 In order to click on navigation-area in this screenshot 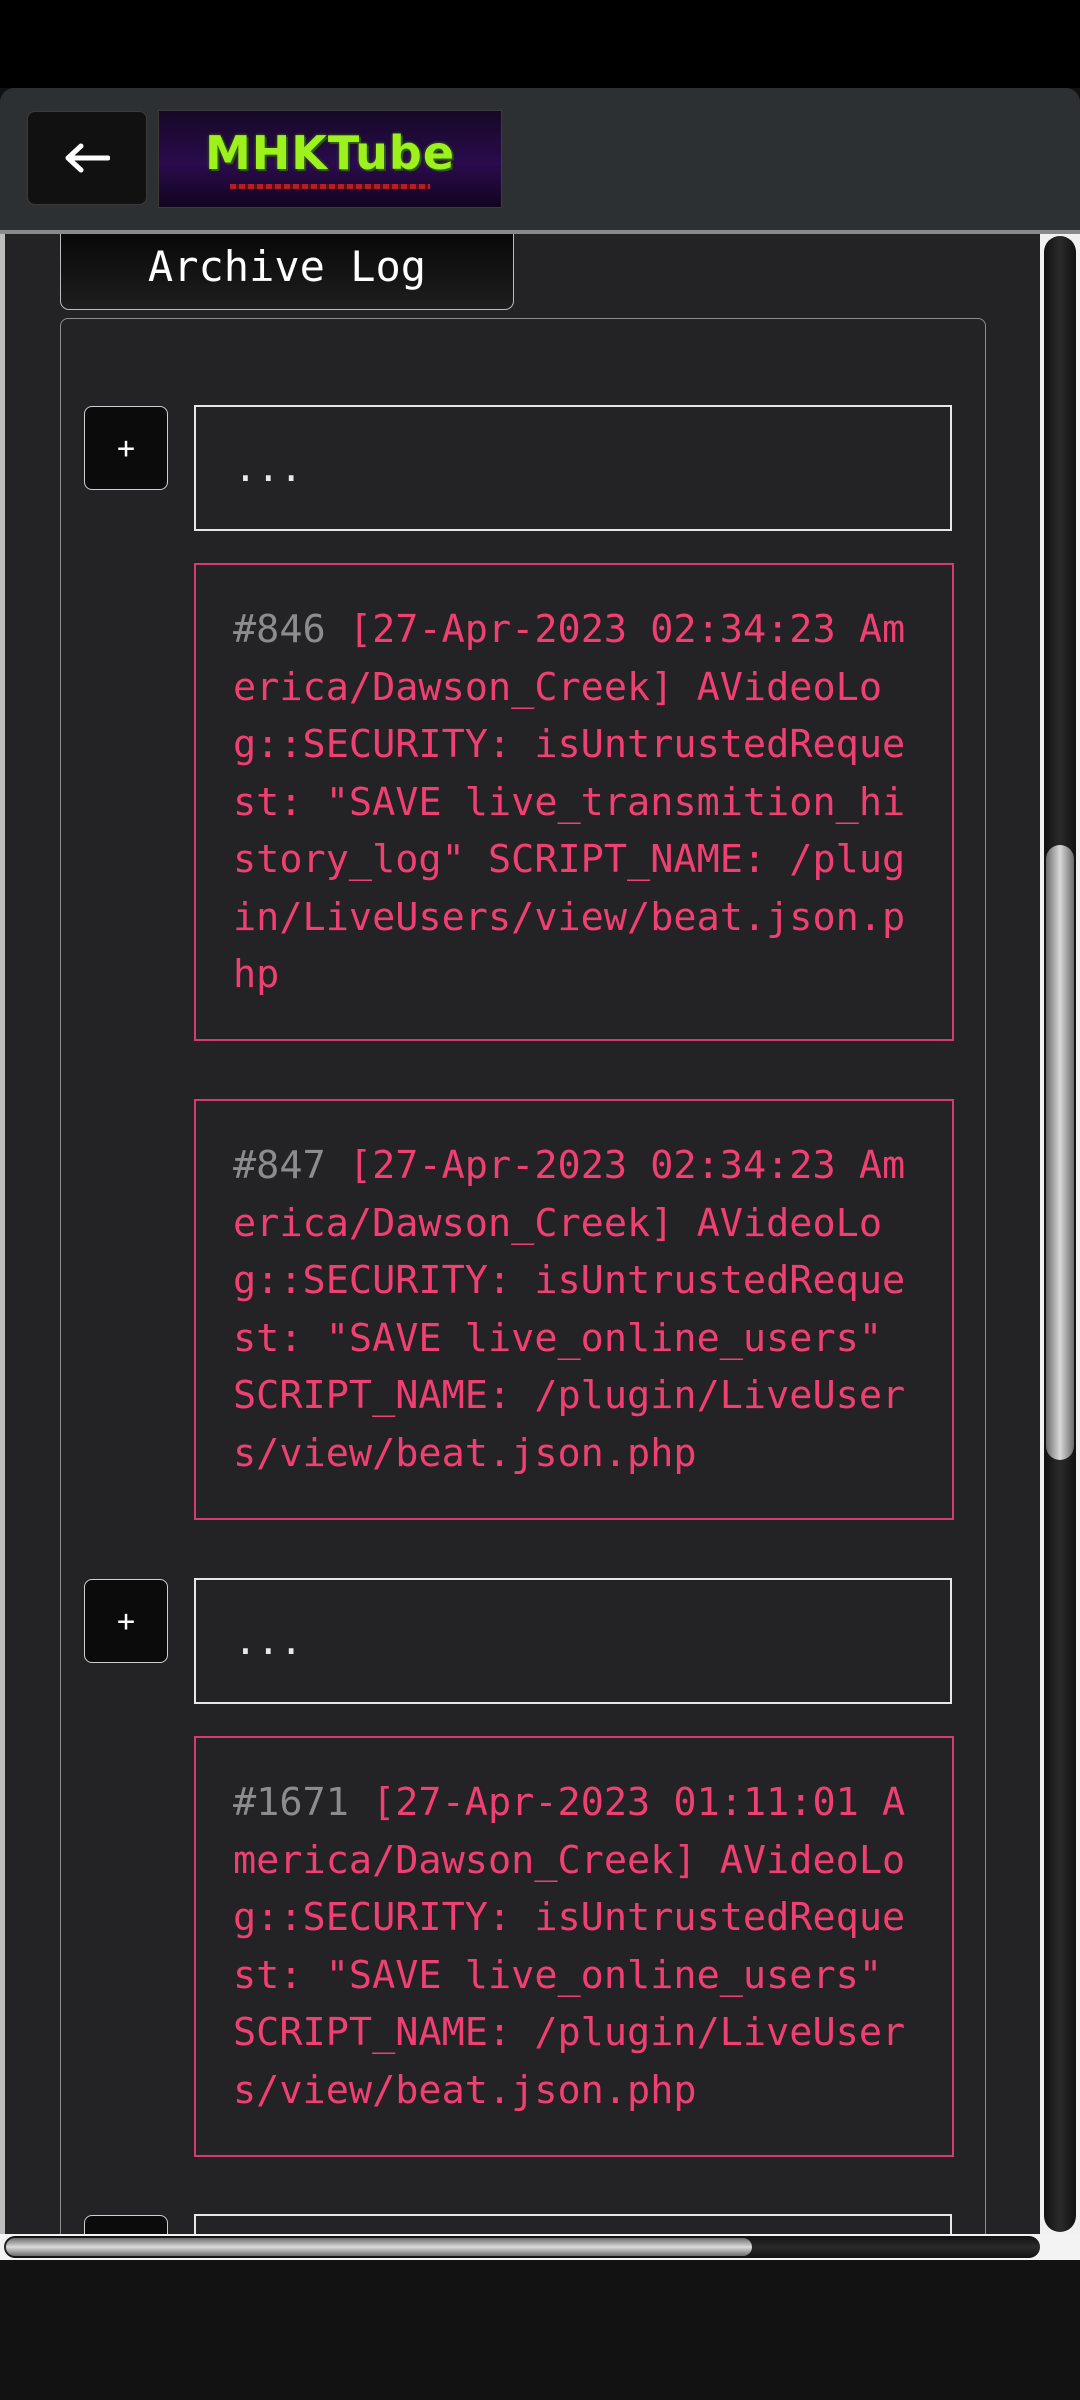, I will do `click(540, 2330)`.